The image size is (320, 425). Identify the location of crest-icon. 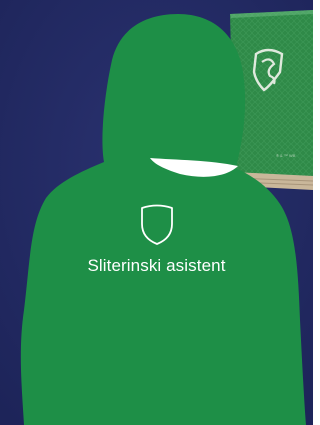
(157, 225).